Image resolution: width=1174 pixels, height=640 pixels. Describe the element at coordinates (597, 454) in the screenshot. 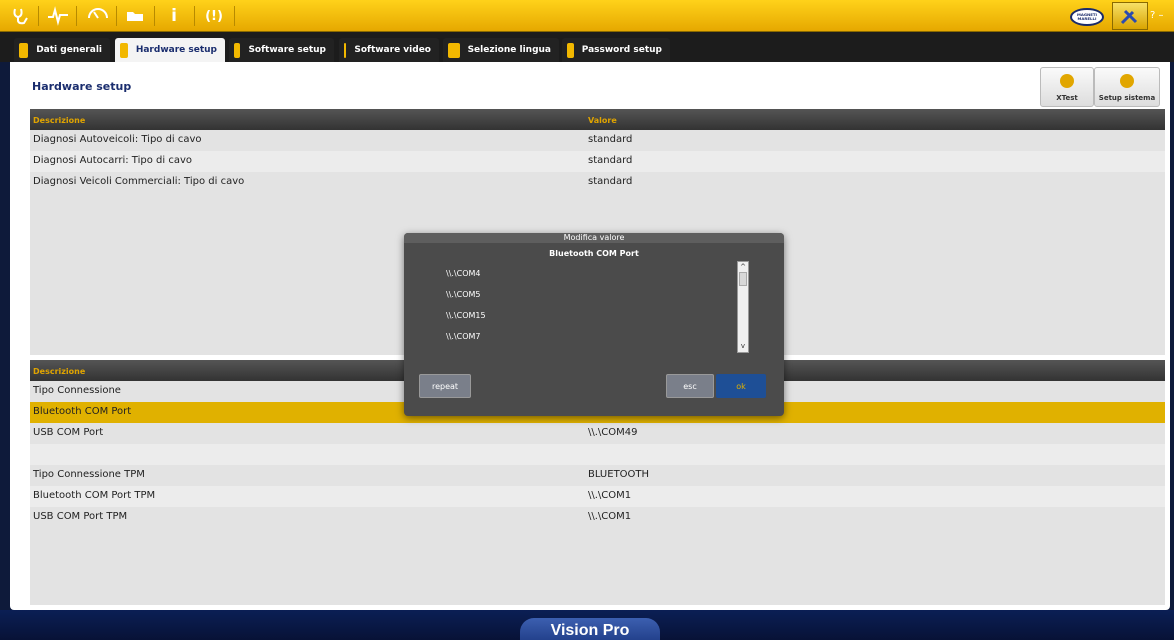

I see `table-row` at that location.